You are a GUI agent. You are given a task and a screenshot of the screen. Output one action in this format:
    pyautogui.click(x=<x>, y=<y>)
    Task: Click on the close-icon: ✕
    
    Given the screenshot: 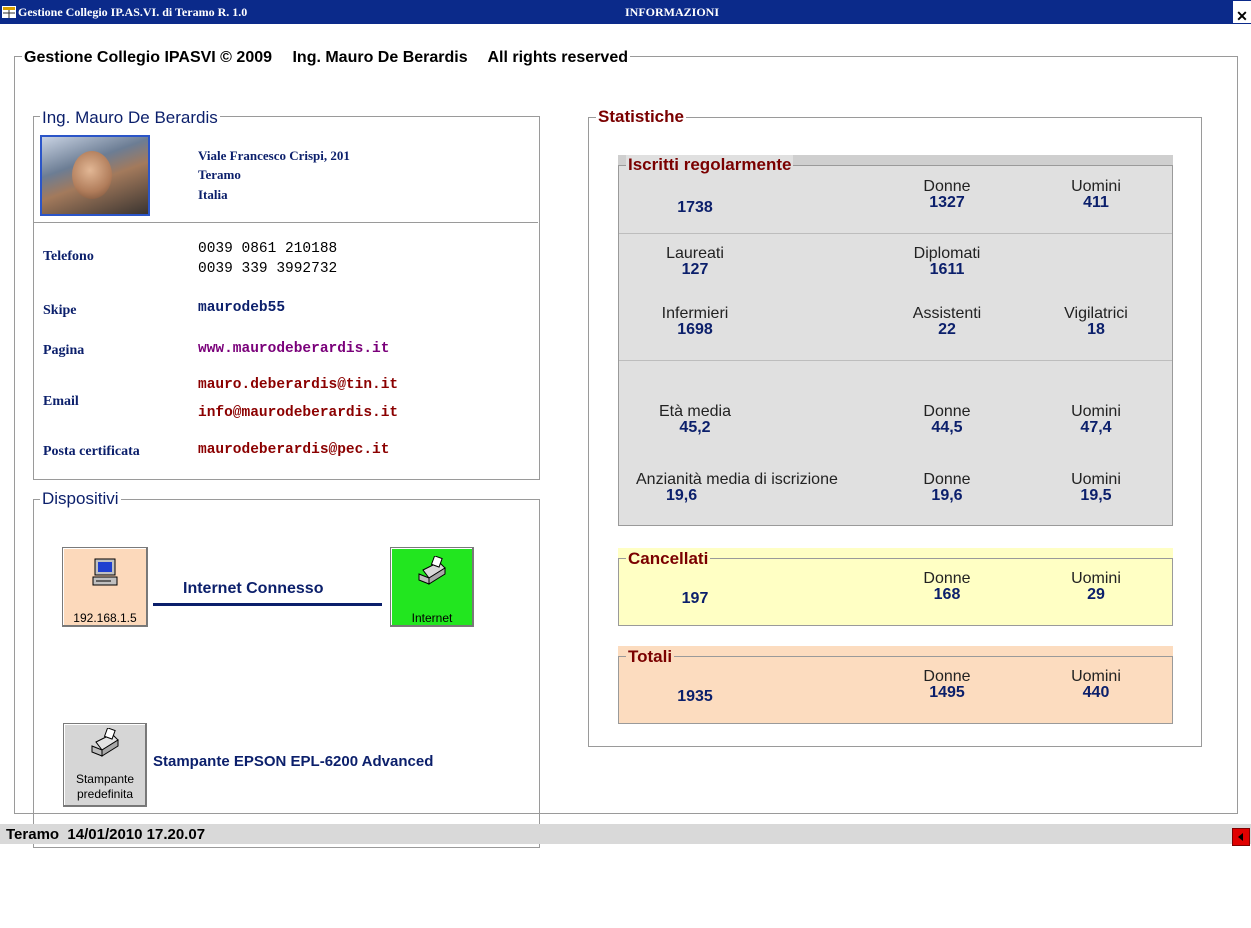 What is the action you would take?
    pyautogui.click(x=1242, y=12)
    